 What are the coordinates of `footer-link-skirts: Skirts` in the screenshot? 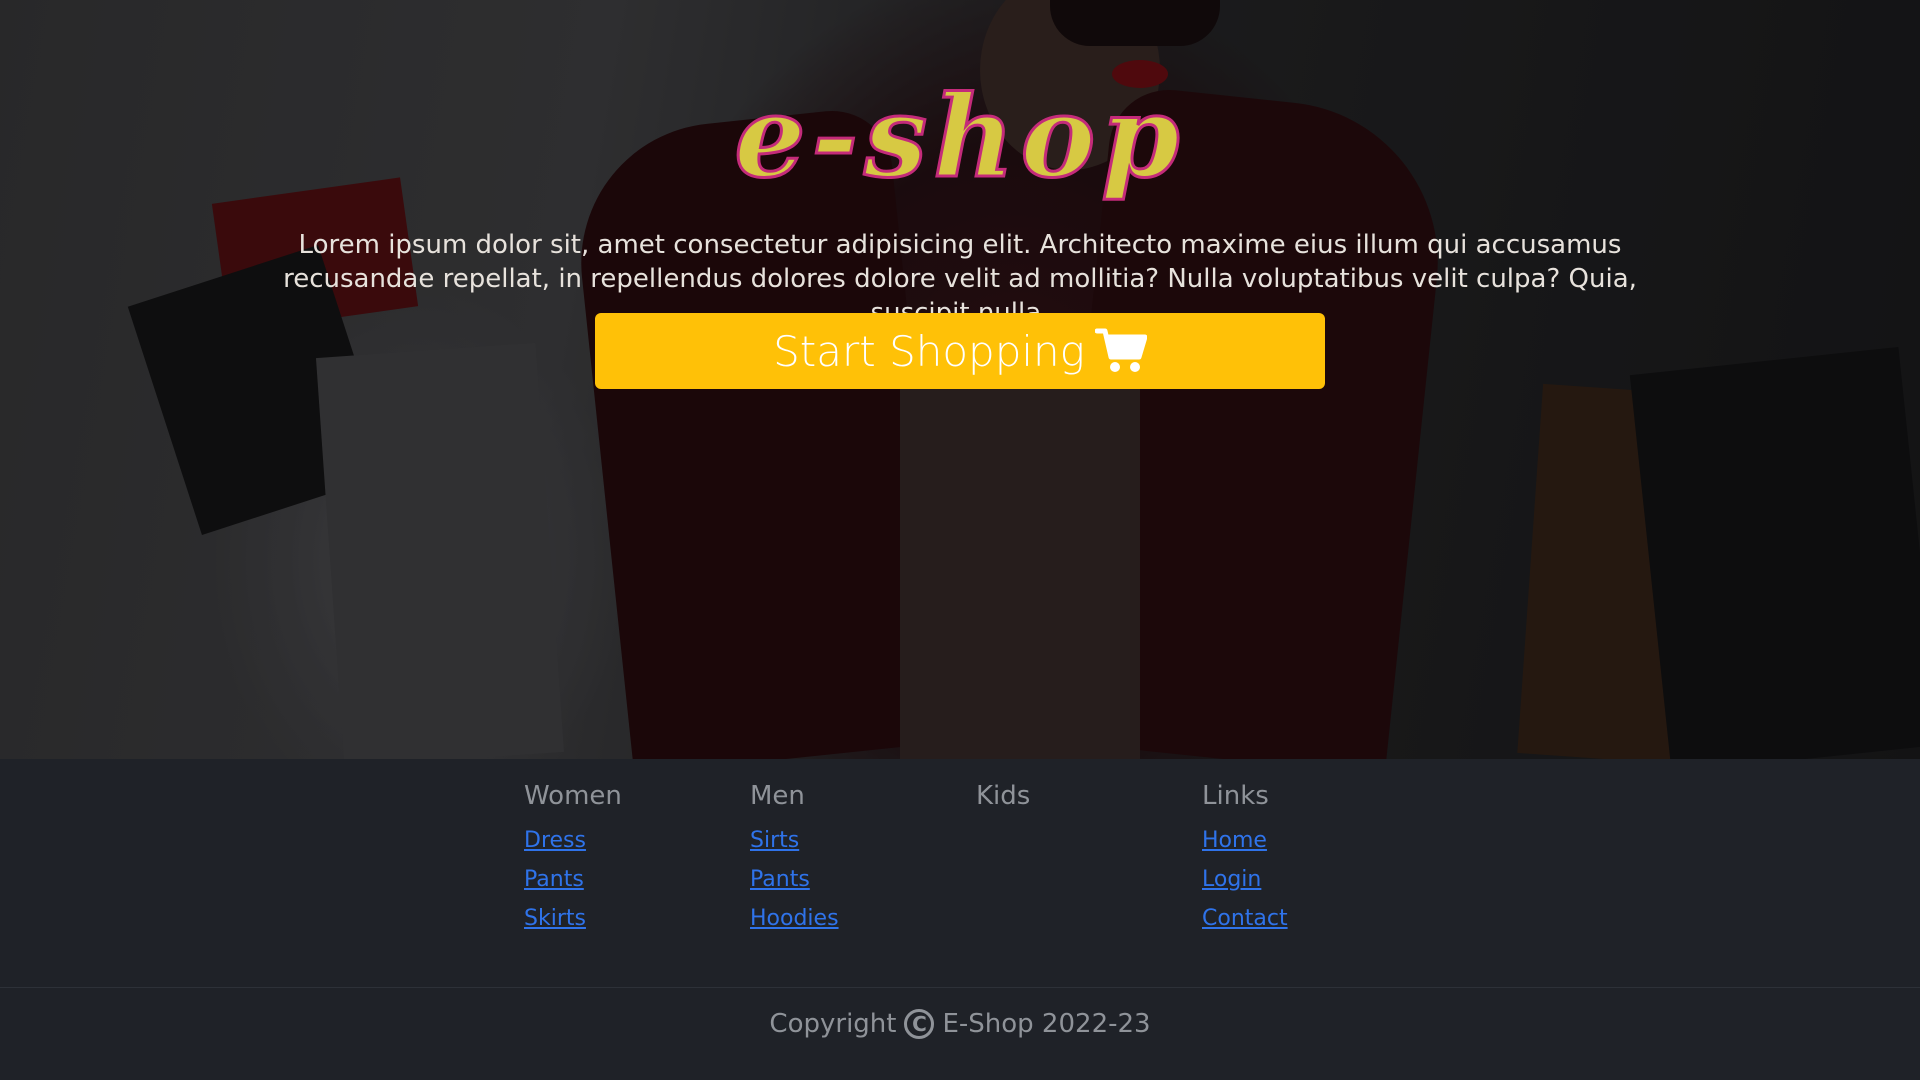 It's located at (555, 918).